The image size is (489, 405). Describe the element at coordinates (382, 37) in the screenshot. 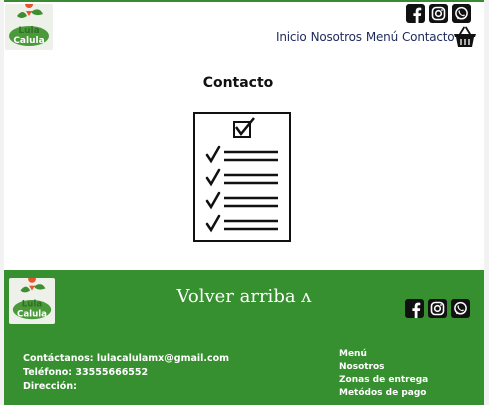

I see `nav-item-menu: Menú` at that location.